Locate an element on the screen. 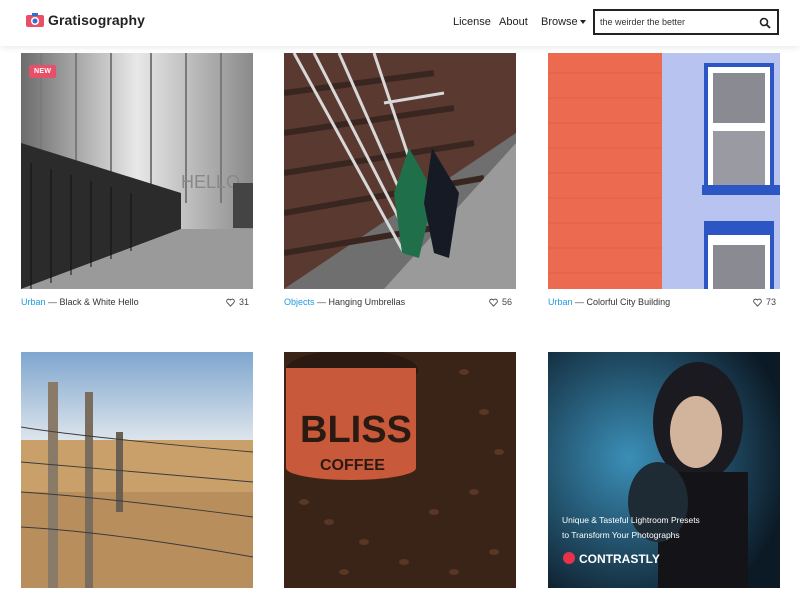 Image resolution: width=800 pixels, height=600 pixels. category-link: Objects is located at coordinates (299, 302).